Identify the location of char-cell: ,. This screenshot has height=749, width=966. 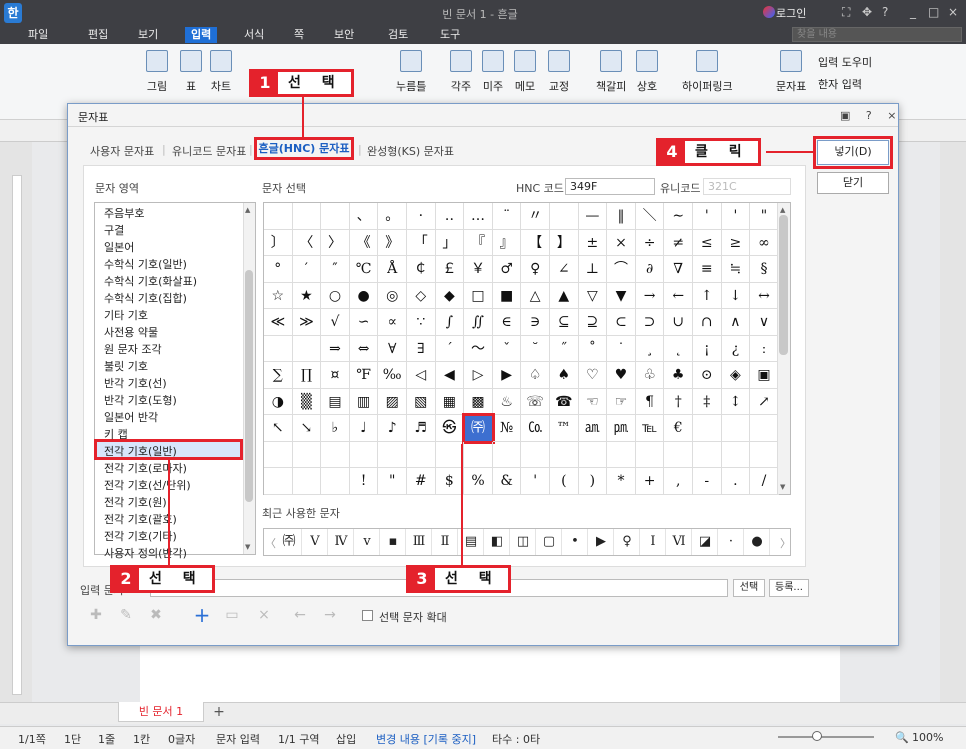
(678, 481).